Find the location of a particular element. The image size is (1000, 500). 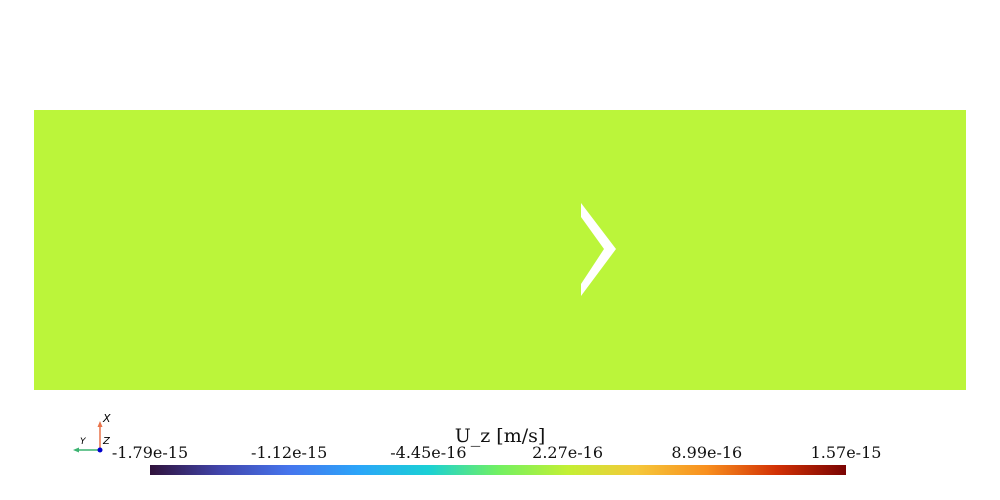

z-axis-dot is located at coordinates (100, 450).